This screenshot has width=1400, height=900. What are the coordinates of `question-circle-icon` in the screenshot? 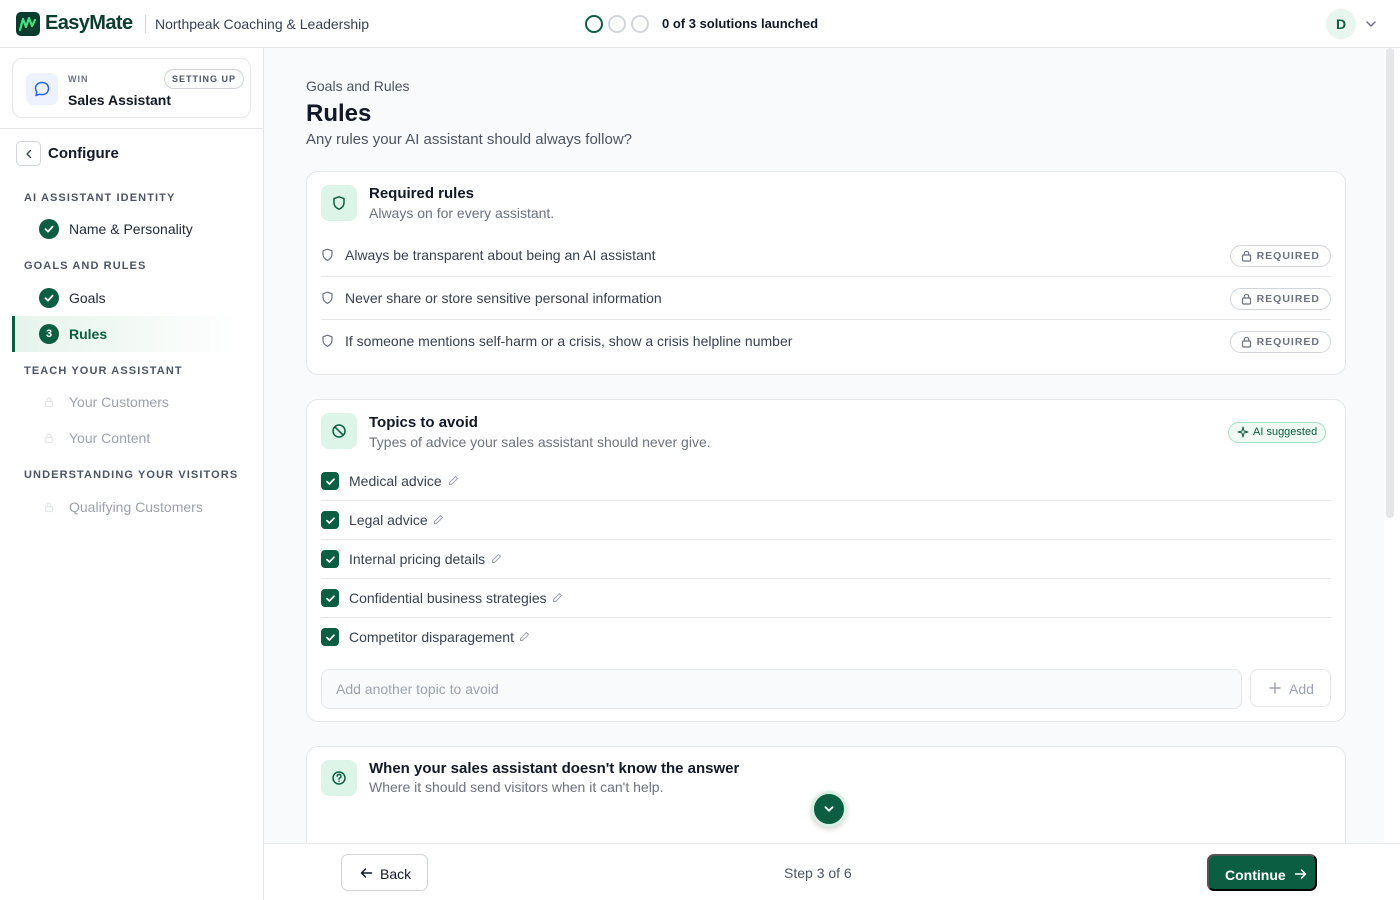 It's located at (339, 778).